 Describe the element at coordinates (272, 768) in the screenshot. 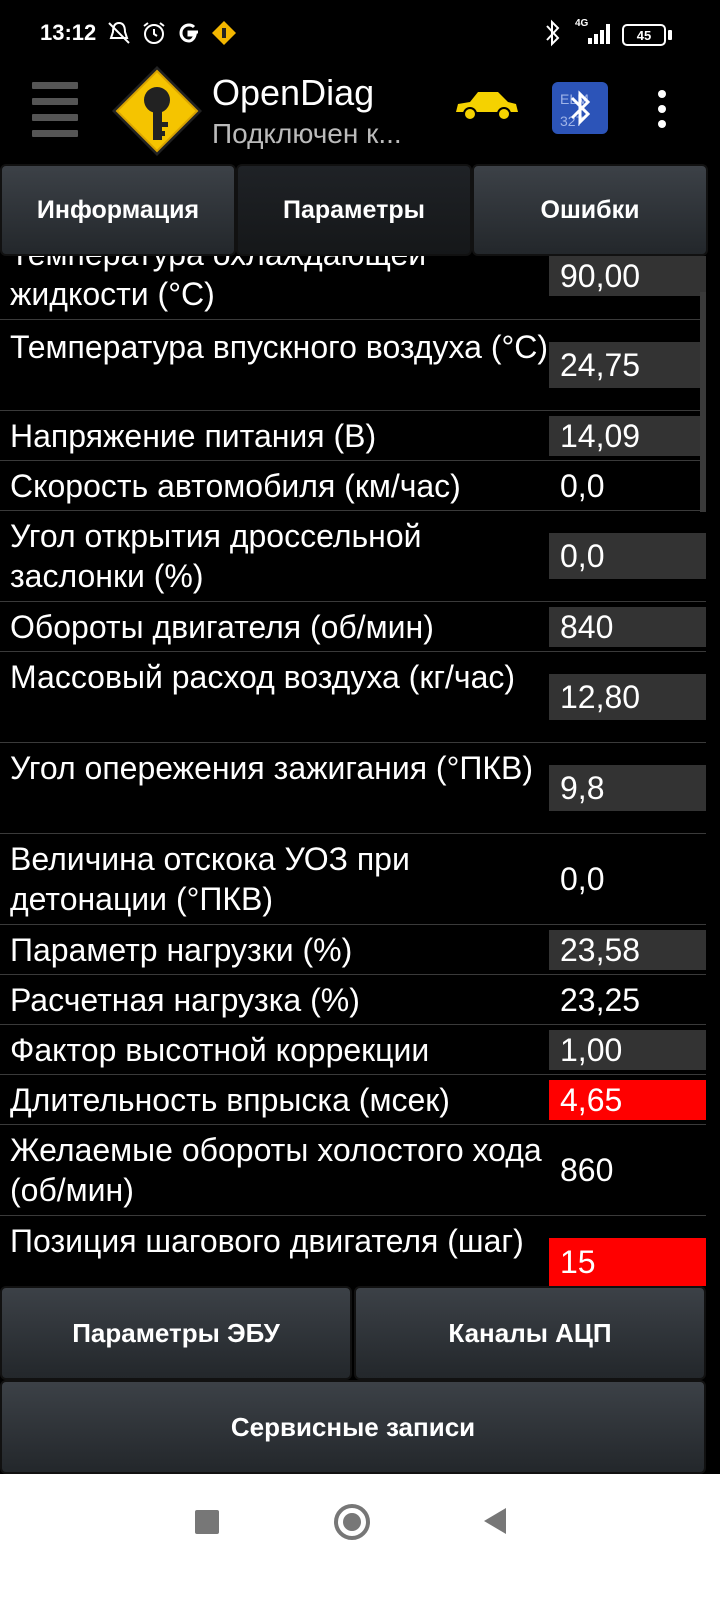

I see `param-label: Угол опережения зажигания (°ПКВ)` at that location.